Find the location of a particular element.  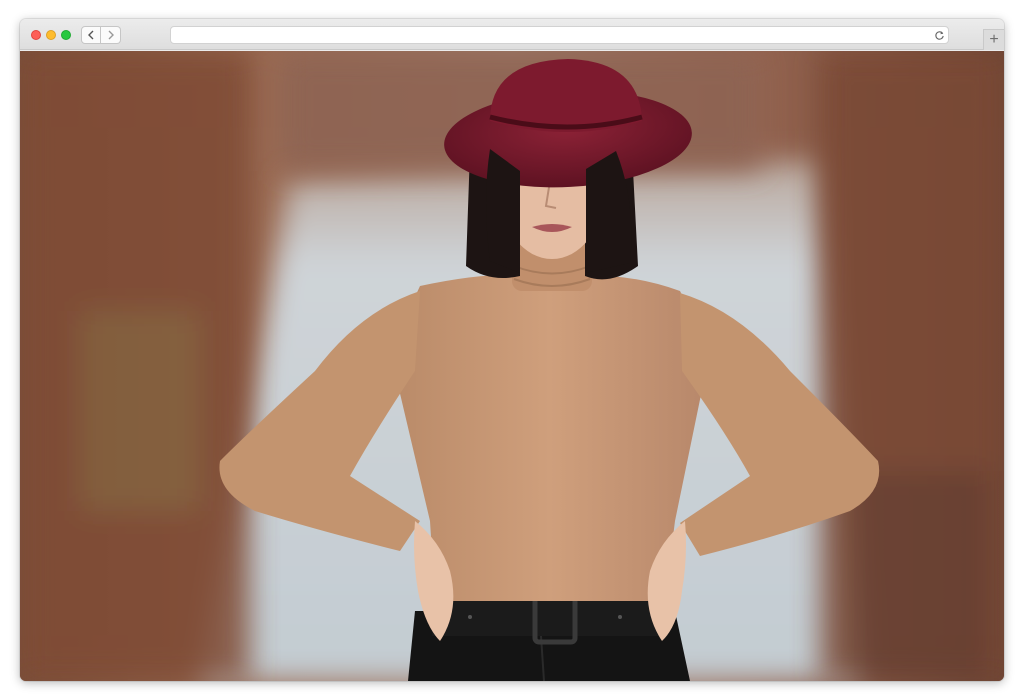

maximize-window-button is located at coordinates (66, 35).